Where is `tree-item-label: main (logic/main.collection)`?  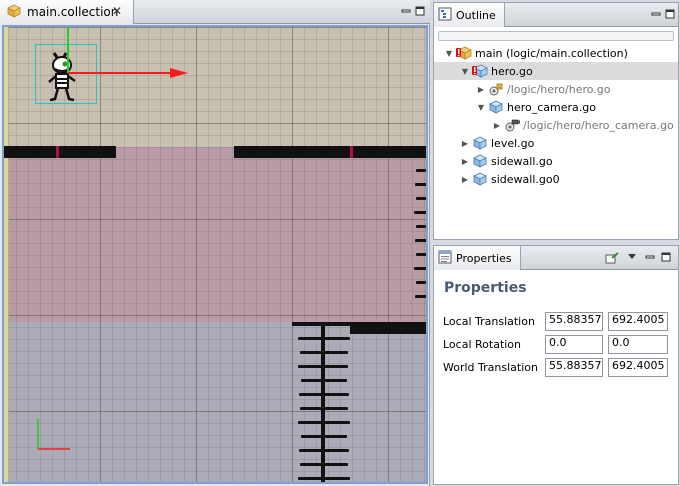 tree-item-label: main (logic/main.collection) is located at coordinates (551, 53).